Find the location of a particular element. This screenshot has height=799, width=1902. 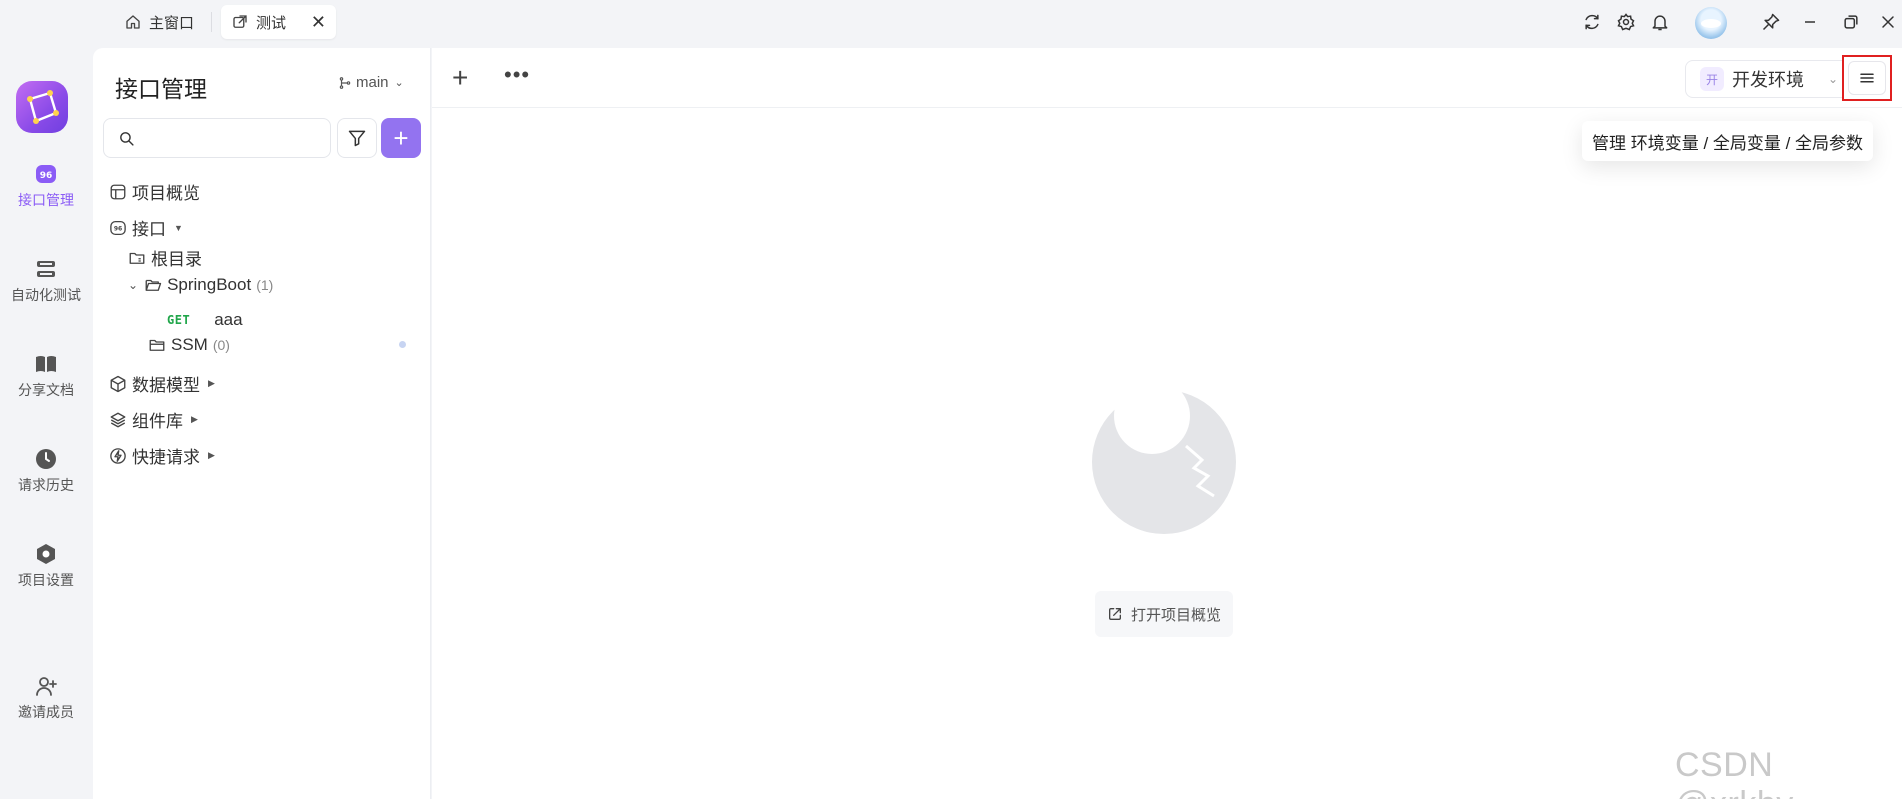

open-link-icon is located at coordinates (1115, 614).